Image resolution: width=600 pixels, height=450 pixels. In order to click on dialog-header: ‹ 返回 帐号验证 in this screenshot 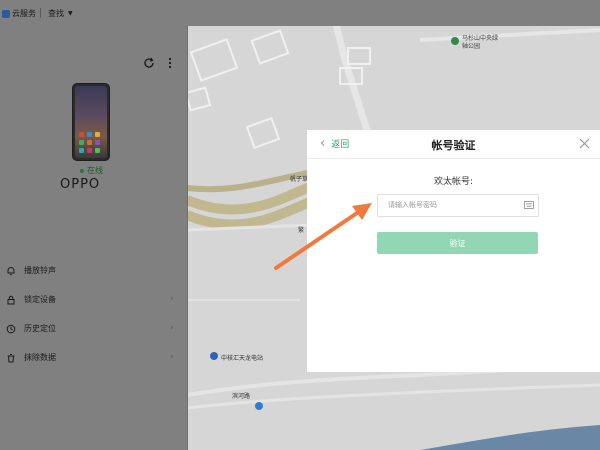, I will do `click(453, 144)`.